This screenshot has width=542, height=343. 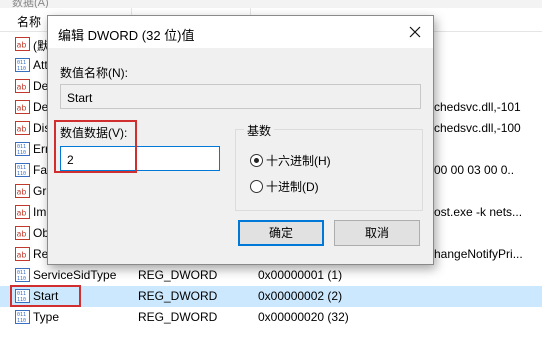 I want to click on base-group-label: 基数, so click(x=259, y=130).